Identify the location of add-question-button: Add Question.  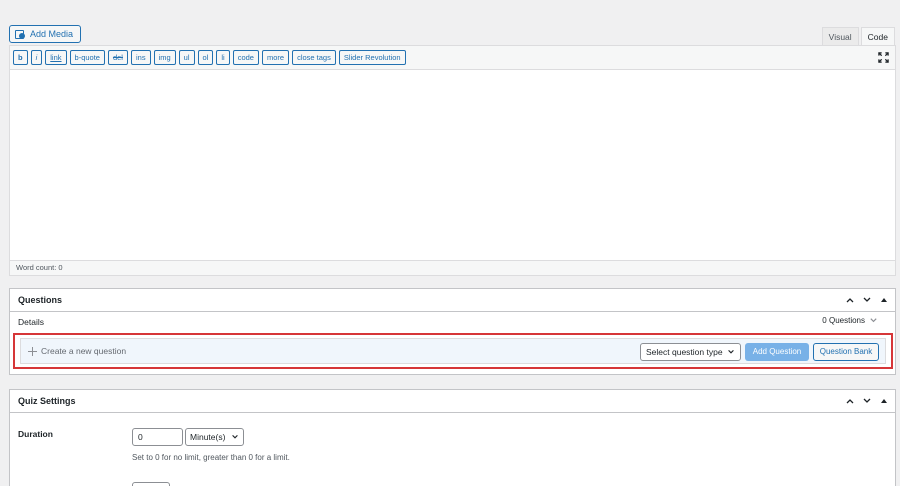
(777, 352).